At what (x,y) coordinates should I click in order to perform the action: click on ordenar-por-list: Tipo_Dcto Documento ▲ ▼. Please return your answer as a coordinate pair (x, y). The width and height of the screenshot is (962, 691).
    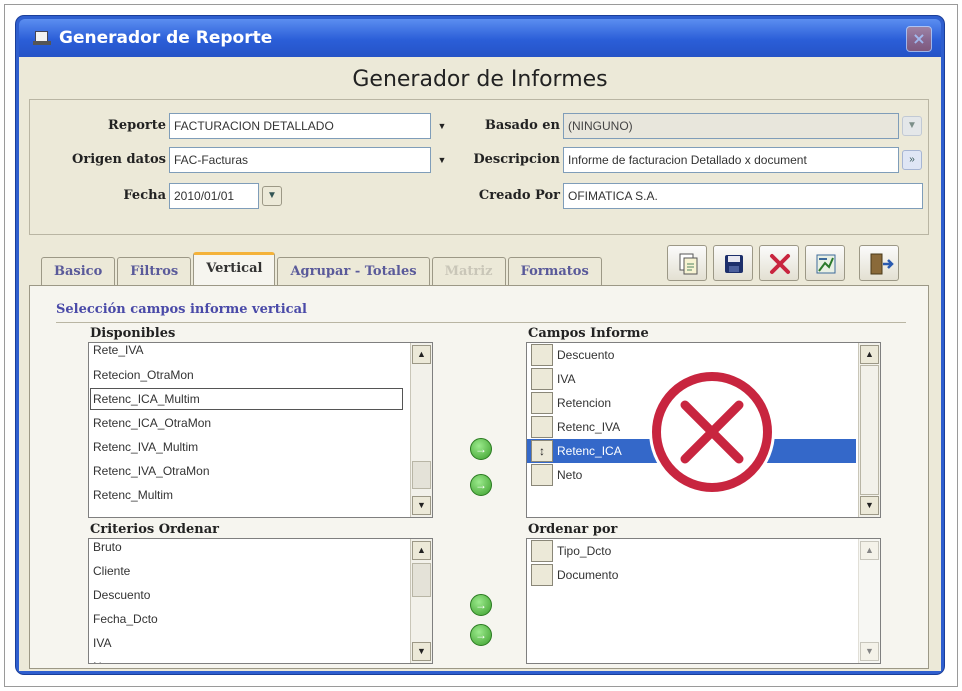
    Looking at the image, I should click on (703, 601).